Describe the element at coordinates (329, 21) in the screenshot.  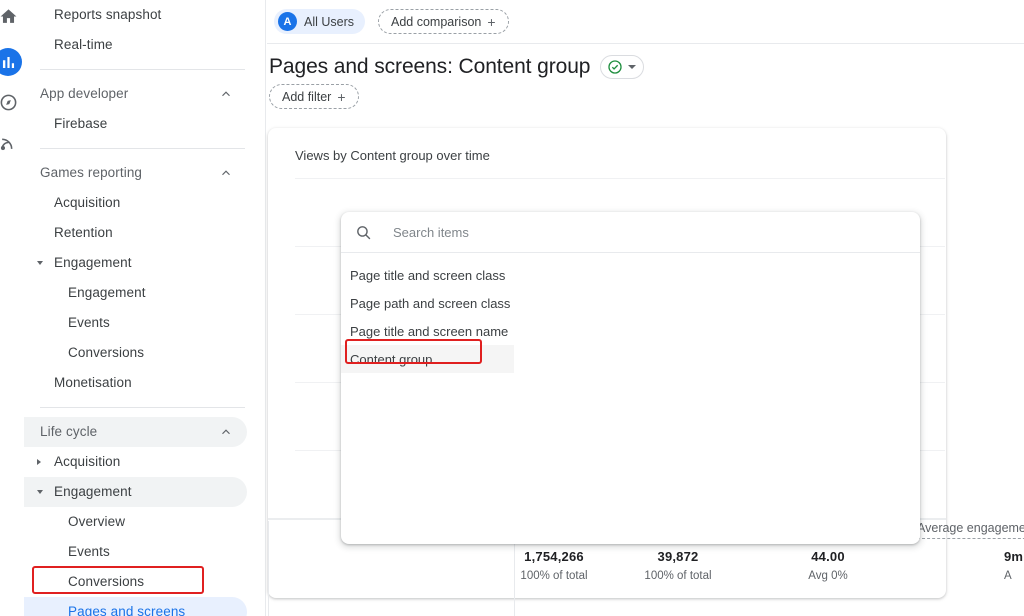
I see `audience-chip-label: All Users` at that location.